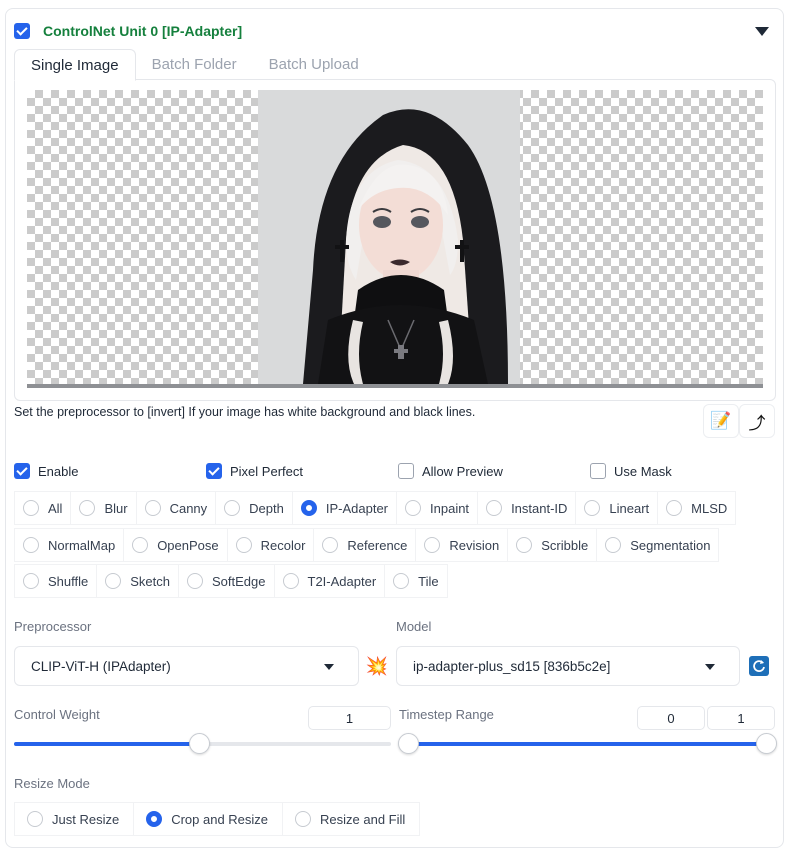 The width and height of the screenshot is (786, 855). What do you see at coordinates (587, 743) in the screenshot?
I see `timestep-range-slider` at bounding box center [587, 743].